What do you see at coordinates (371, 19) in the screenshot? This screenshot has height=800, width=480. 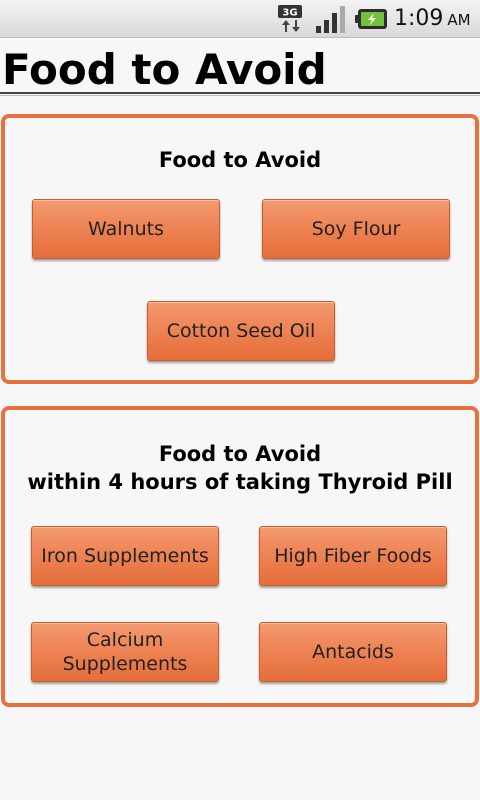 I see `battery-charging-icon` at bounding box center [371, 19].